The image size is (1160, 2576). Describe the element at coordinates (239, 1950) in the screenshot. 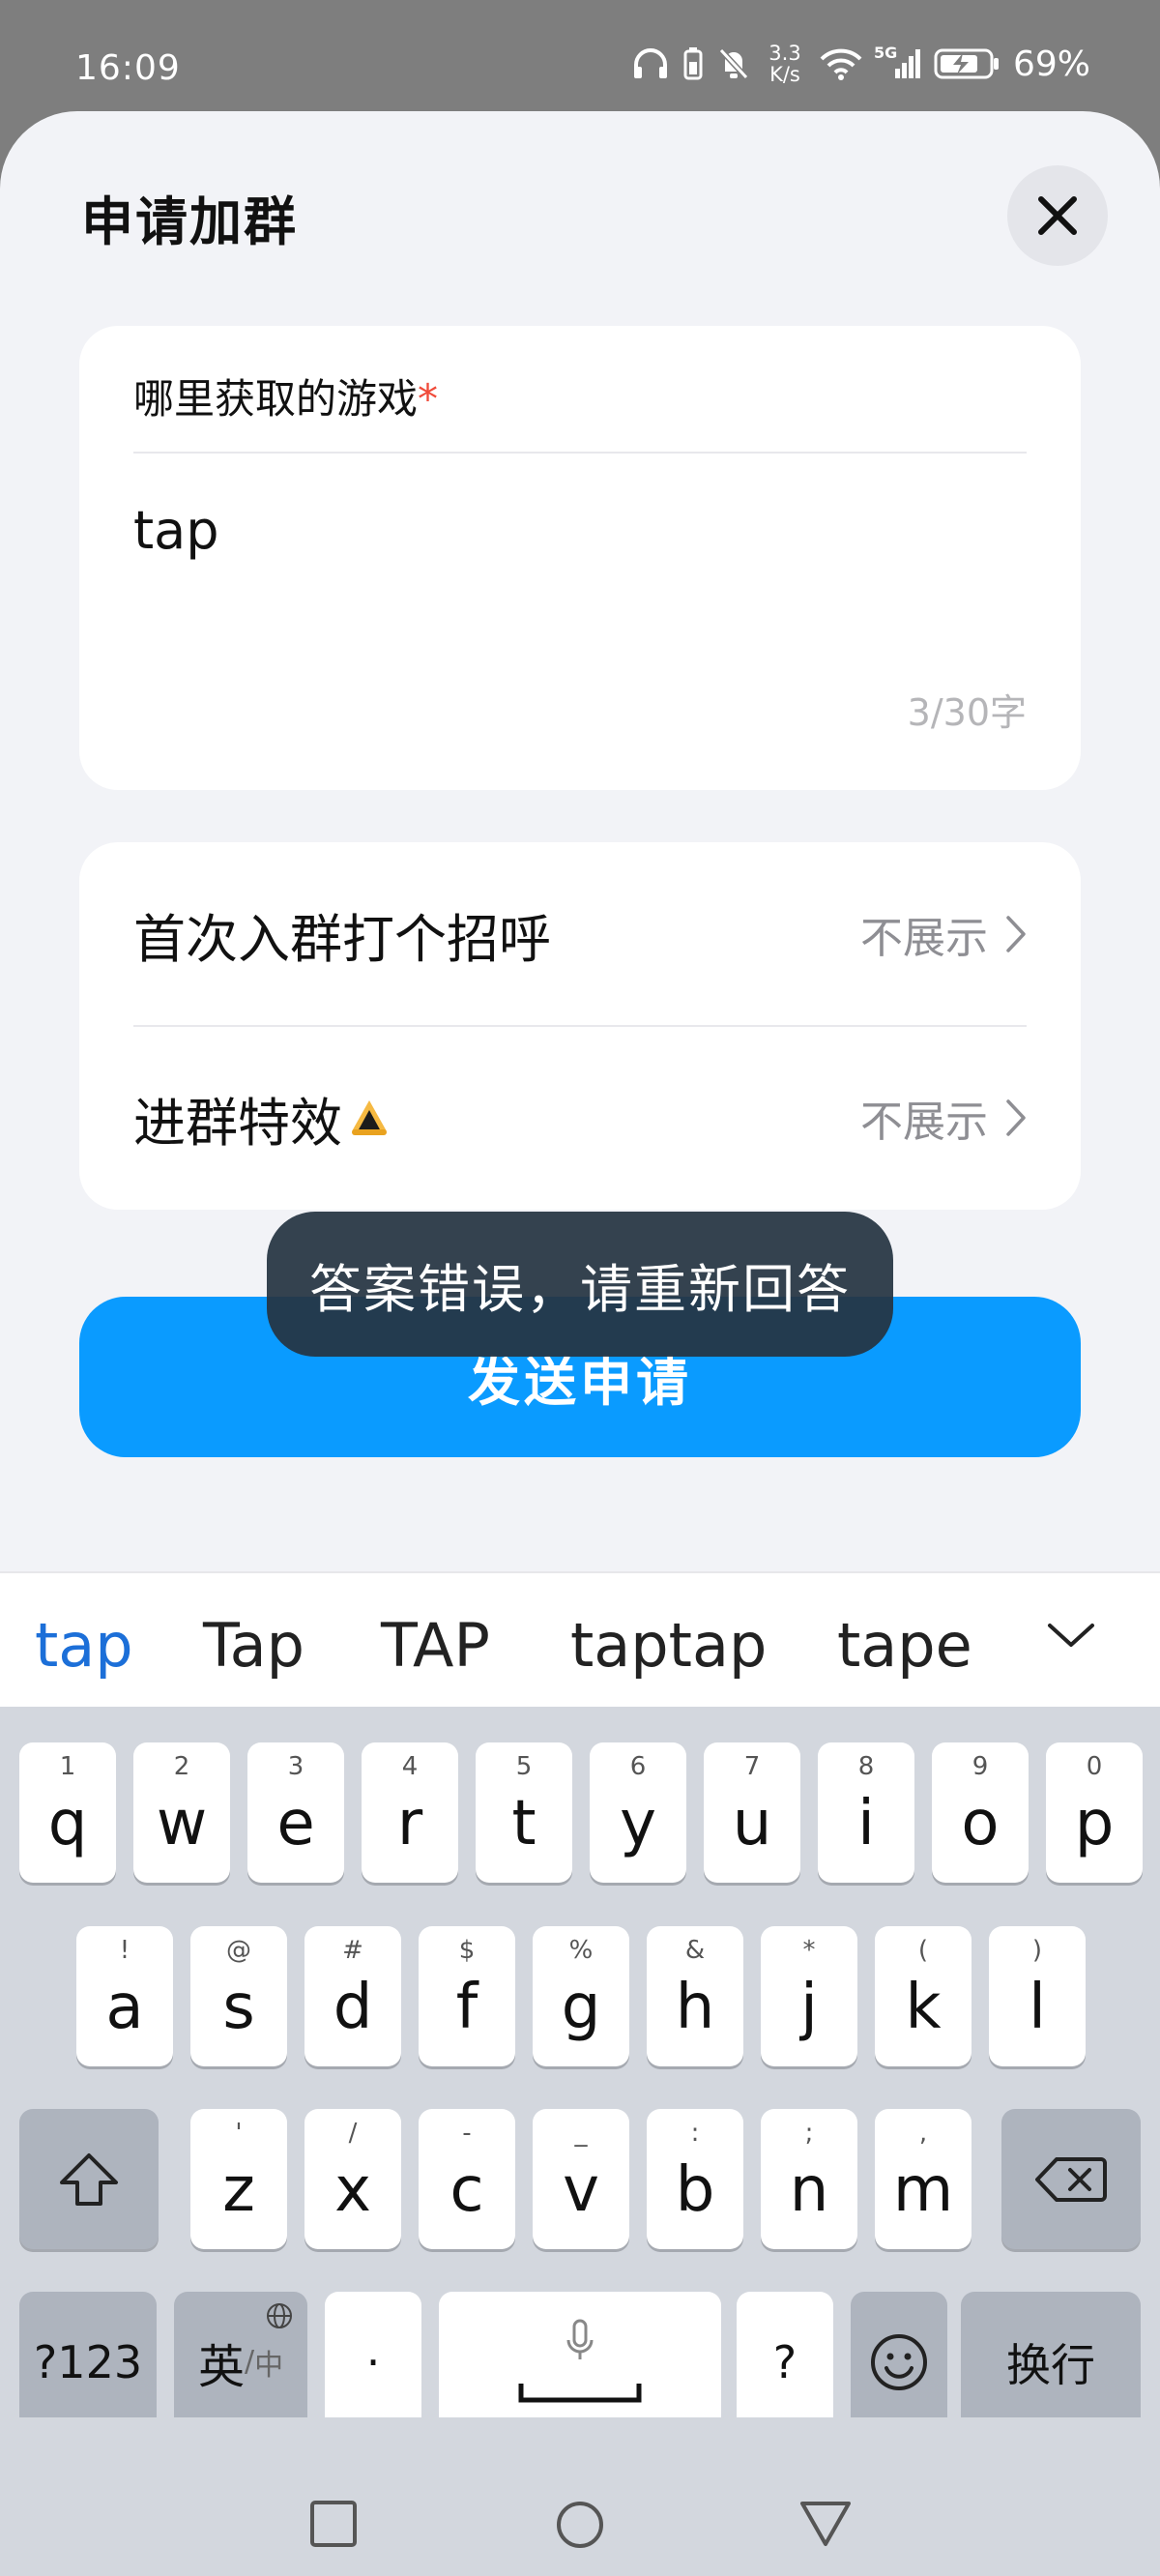

I see `key-hint: @` at that location.